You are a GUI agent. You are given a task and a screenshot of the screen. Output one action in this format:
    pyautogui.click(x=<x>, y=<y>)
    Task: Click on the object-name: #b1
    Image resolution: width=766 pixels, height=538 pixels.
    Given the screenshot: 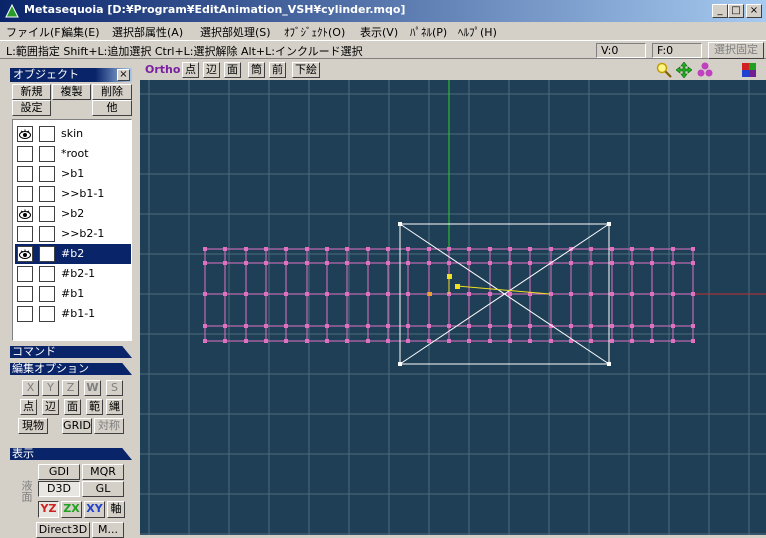 What is the action you would take?
    pyautogui.click(x=73, y=293)
    